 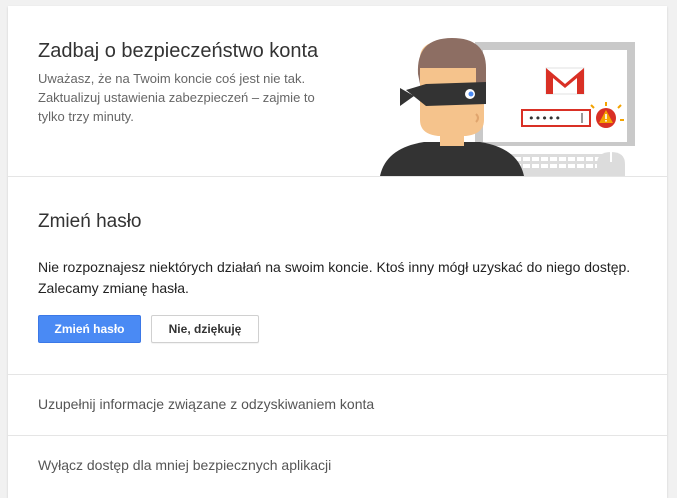 I want to click on mouse-icon, so click(x=611, y=164).